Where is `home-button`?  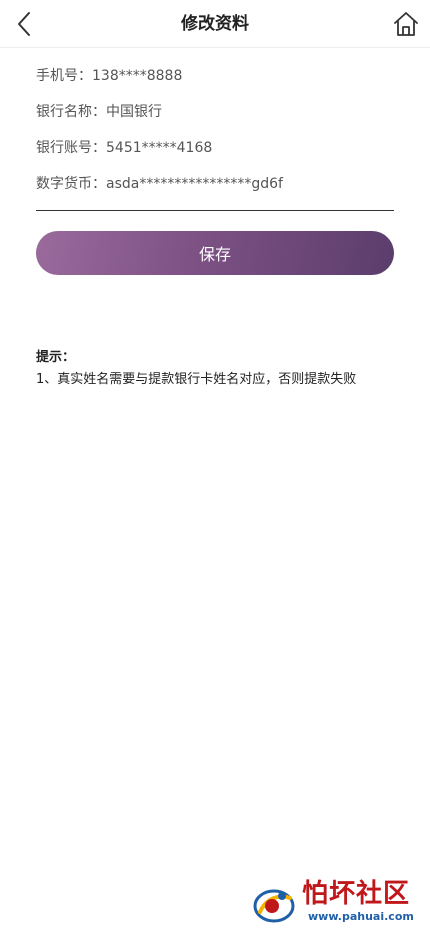 home-button is located at coordinates (406, 24).